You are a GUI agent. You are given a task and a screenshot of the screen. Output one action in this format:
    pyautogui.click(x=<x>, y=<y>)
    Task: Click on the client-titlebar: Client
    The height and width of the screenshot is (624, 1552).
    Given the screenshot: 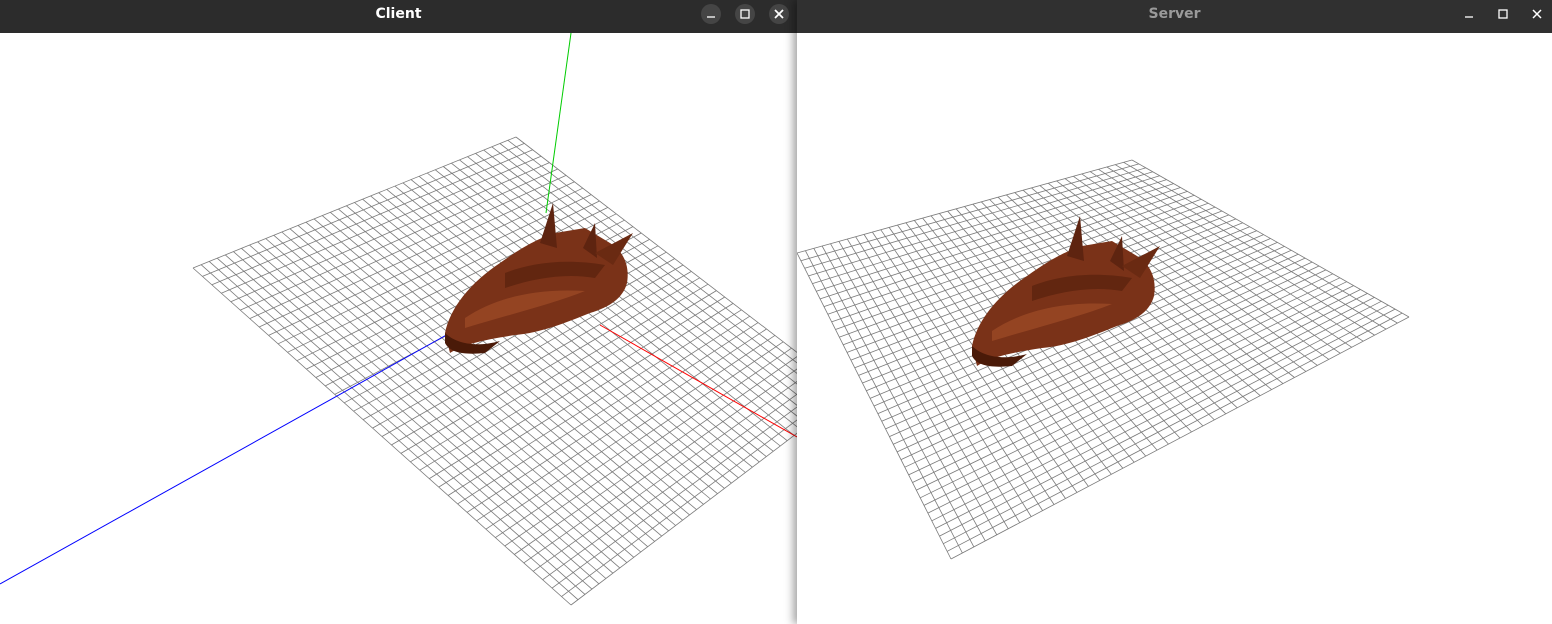 What is the action you would take?
    pyautogui.click(x=398, y=16)
    